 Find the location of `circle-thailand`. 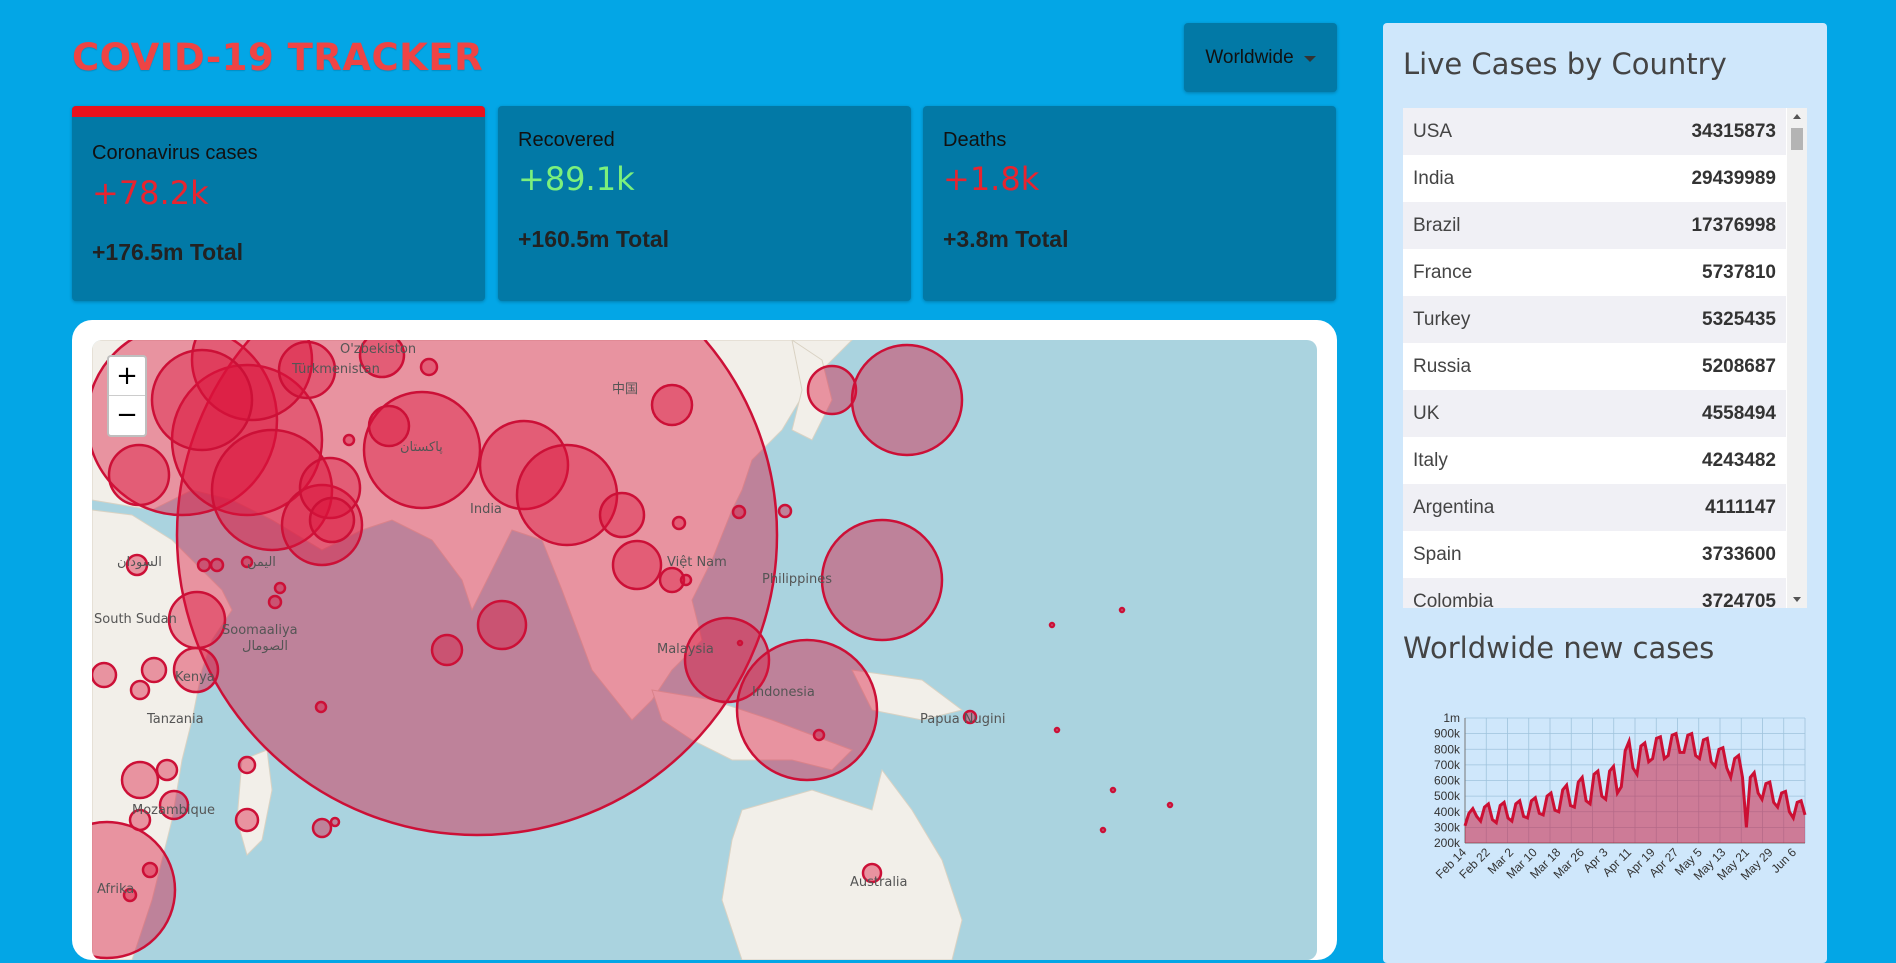

circle-thailand is located at coordinates (637, 565).